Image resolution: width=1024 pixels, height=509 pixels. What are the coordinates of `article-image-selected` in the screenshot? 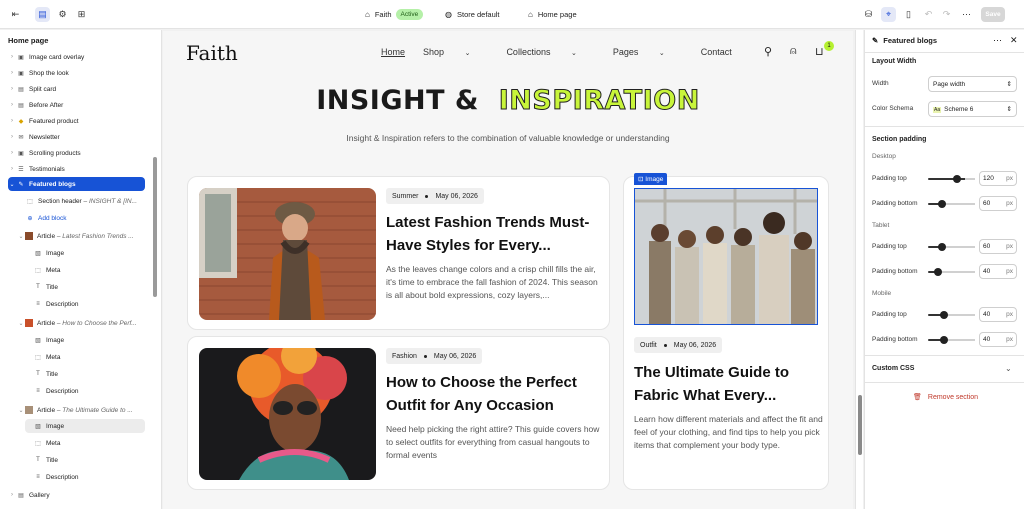 It's located at (726, 256).